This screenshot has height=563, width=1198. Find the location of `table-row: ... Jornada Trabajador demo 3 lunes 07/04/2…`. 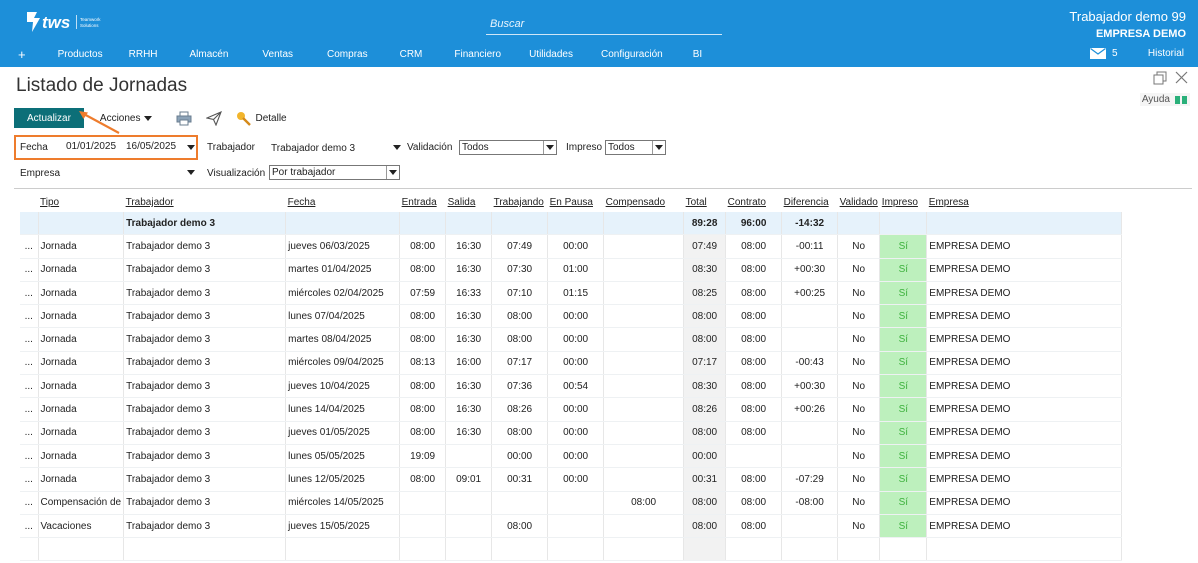

table-row: ... Jornada Trabajador demo 3 lunes 07/04/2… is located at coordinates (571, 316).